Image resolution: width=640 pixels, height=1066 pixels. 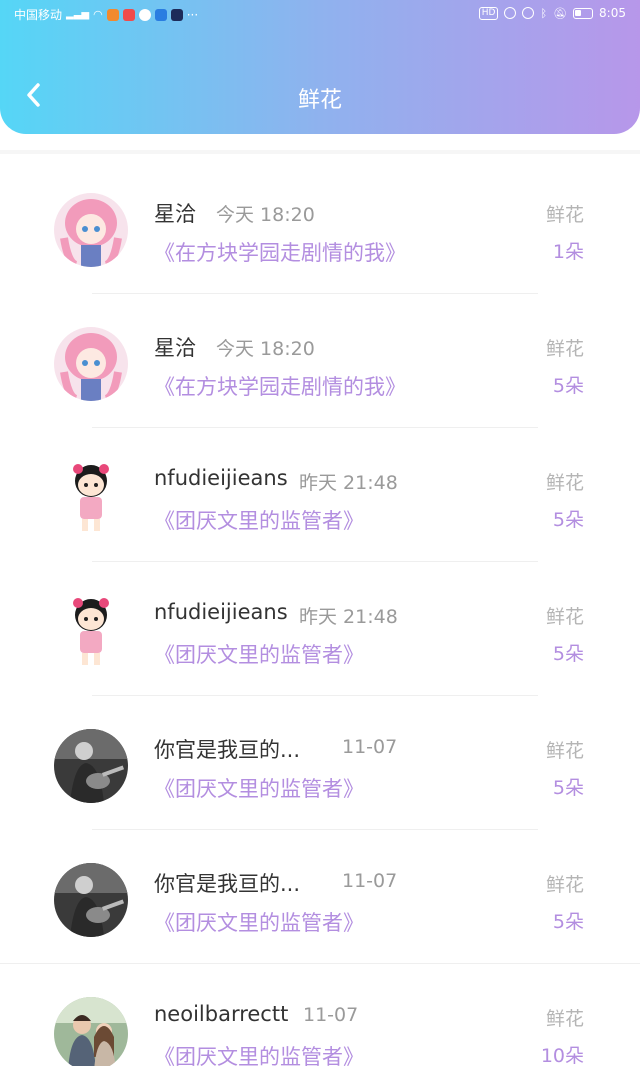 I want to click on gift-count: 1朵, so click(x=568, y=252).